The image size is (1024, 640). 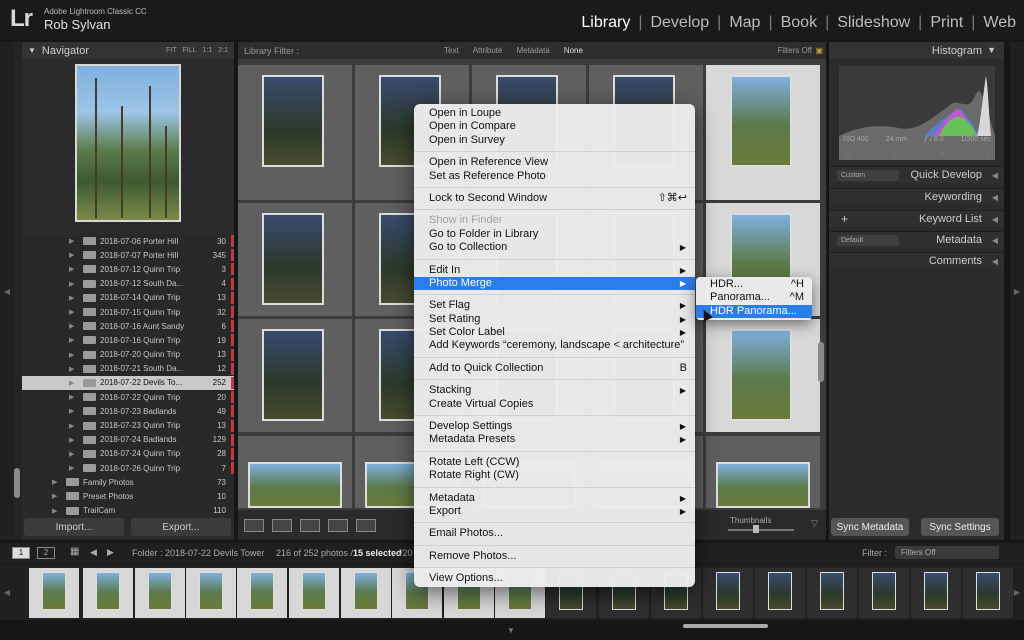 What do you see at coordinates (916, 239) in the screenshot?
I see `section-metadata: Default Metadata ◀` at bounding box center [916, 239].